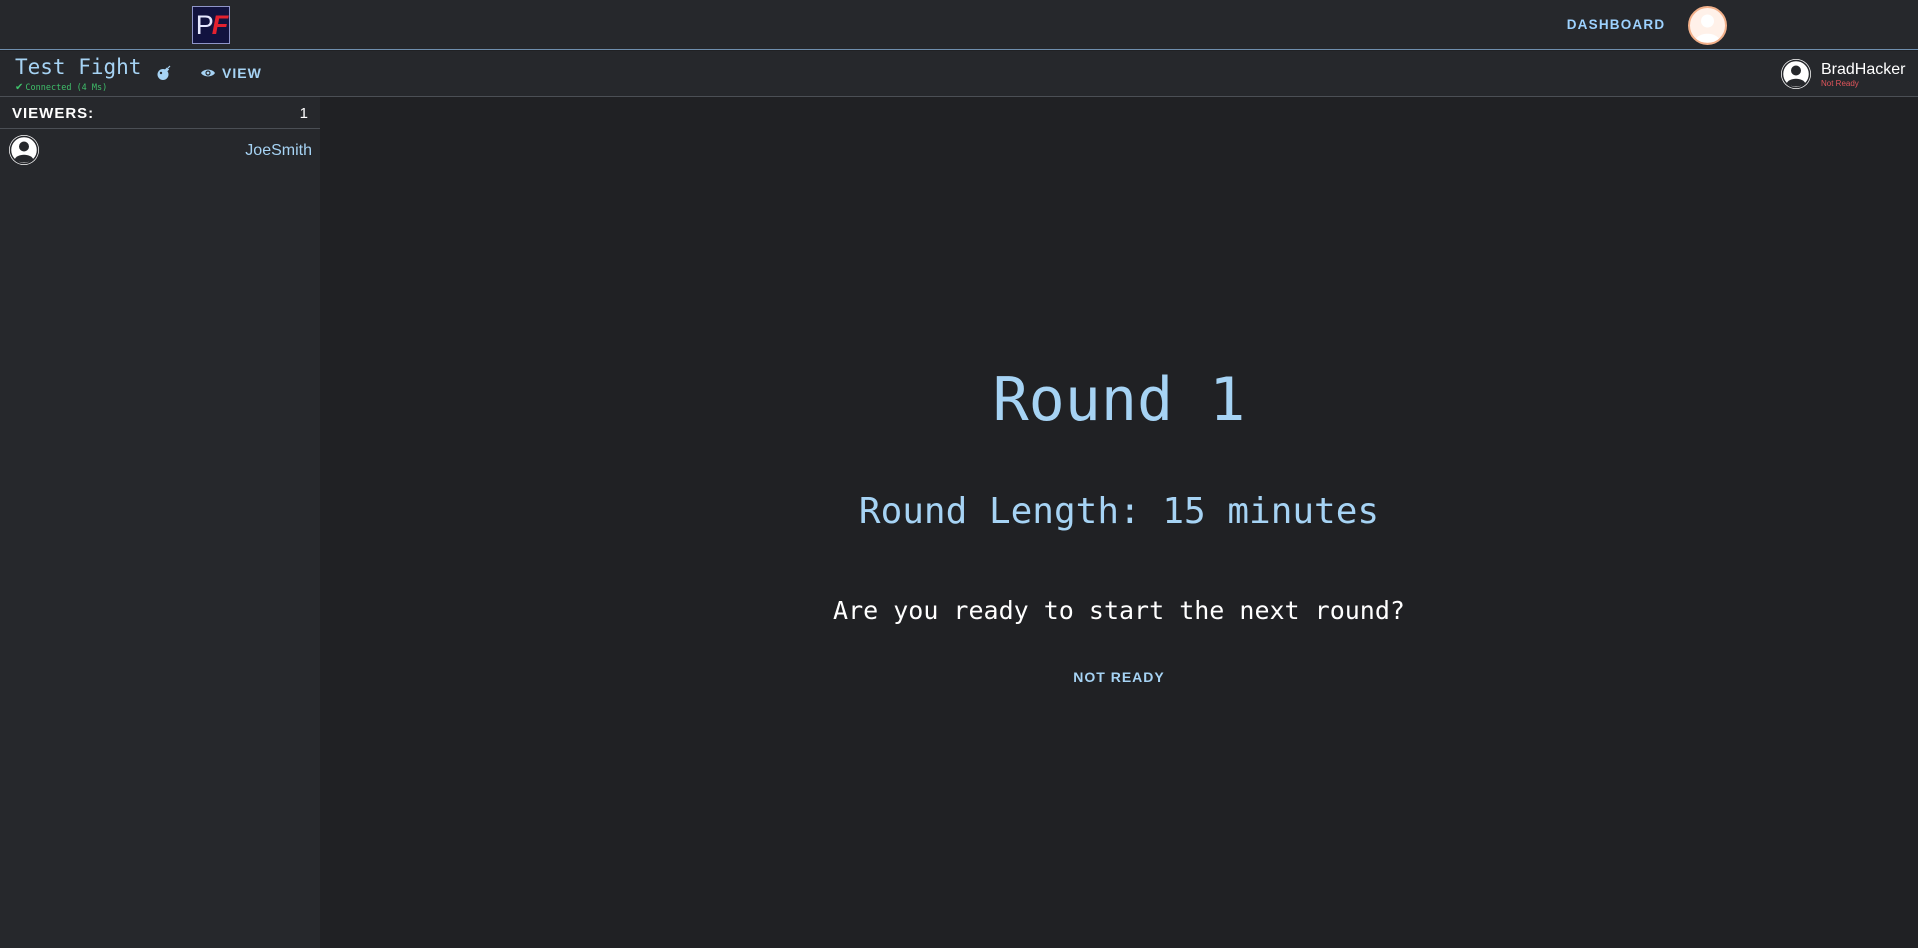 This screenshot has height=948, width=1918. What do you see at coordinates (66, 88) in the screenshot?
I see `connection-status-text: Connected (4 Ms)` at bounding box center [66, 88].